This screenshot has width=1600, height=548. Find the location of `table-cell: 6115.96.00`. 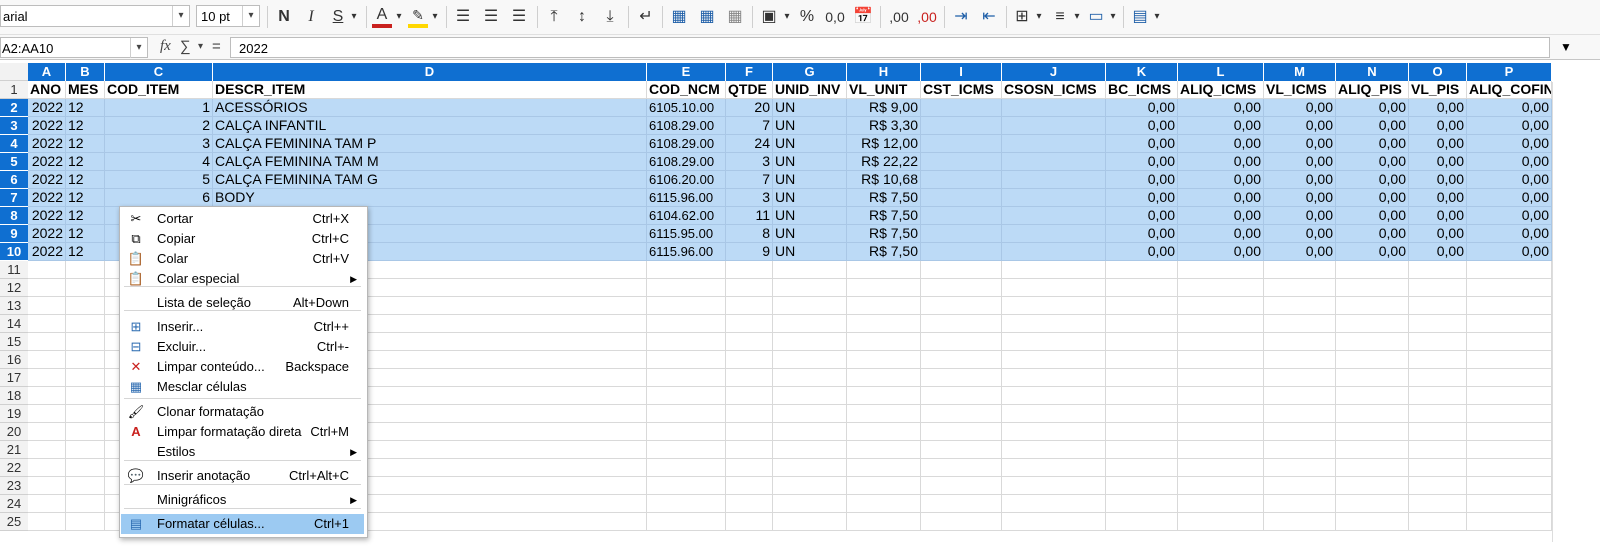

table-cell: 6115.96.00 is located at coordinates (686, 252).